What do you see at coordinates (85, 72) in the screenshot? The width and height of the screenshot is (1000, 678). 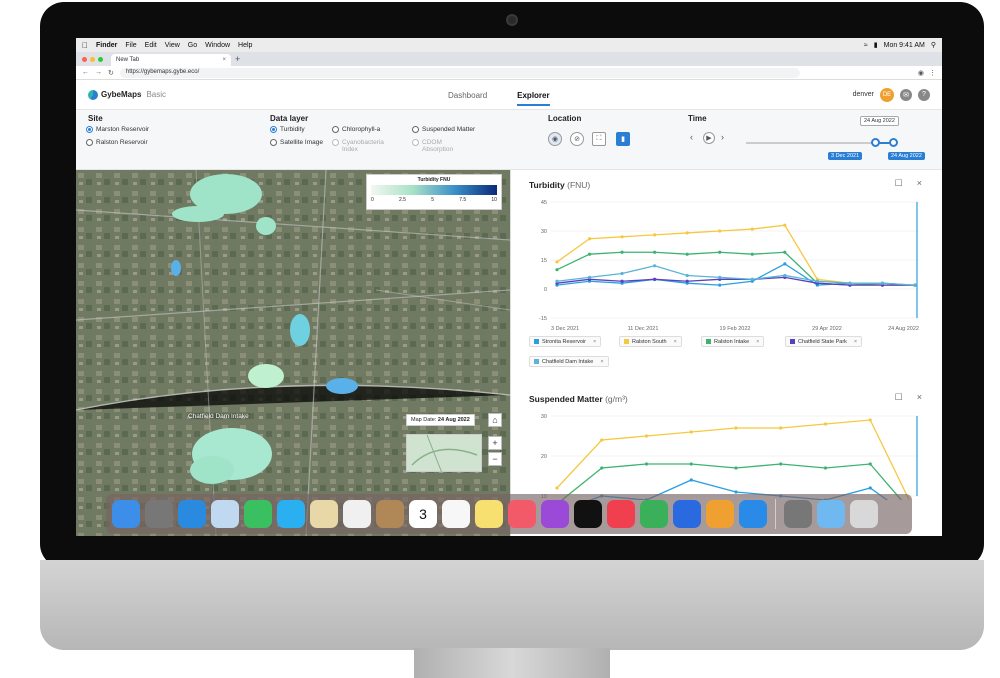 I see `back-icon: ←` at bounding box center [85, 72].